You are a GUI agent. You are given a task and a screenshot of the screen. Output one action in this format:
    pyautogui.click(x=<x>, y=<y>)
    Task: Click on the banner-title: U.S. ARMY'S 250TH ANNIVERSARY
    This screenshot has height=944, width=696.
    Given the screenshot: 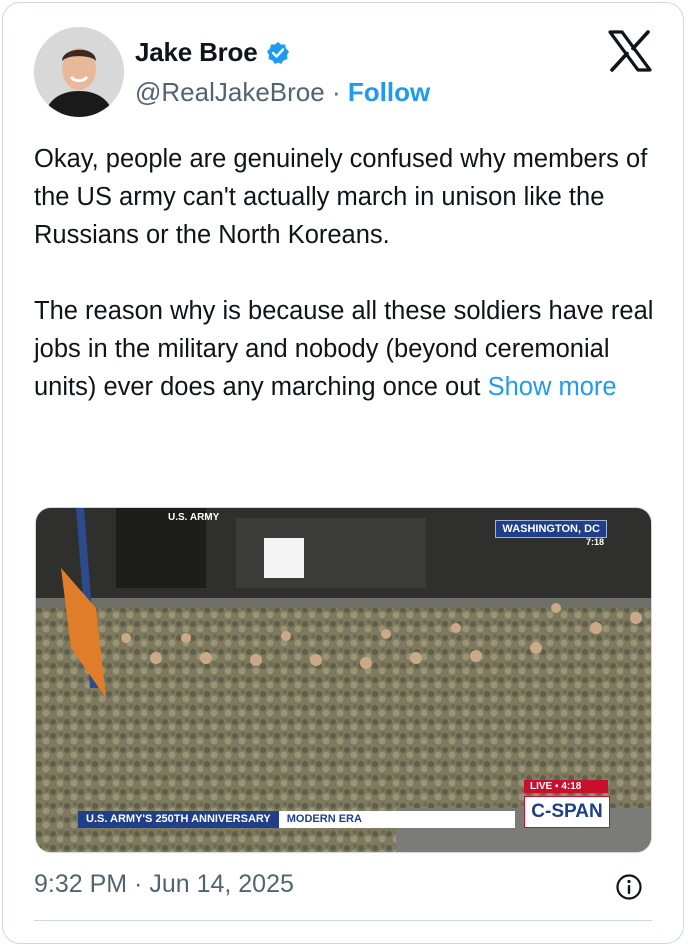 What is the action you would take?
    pyautogui.click(x=178, y=819)
    